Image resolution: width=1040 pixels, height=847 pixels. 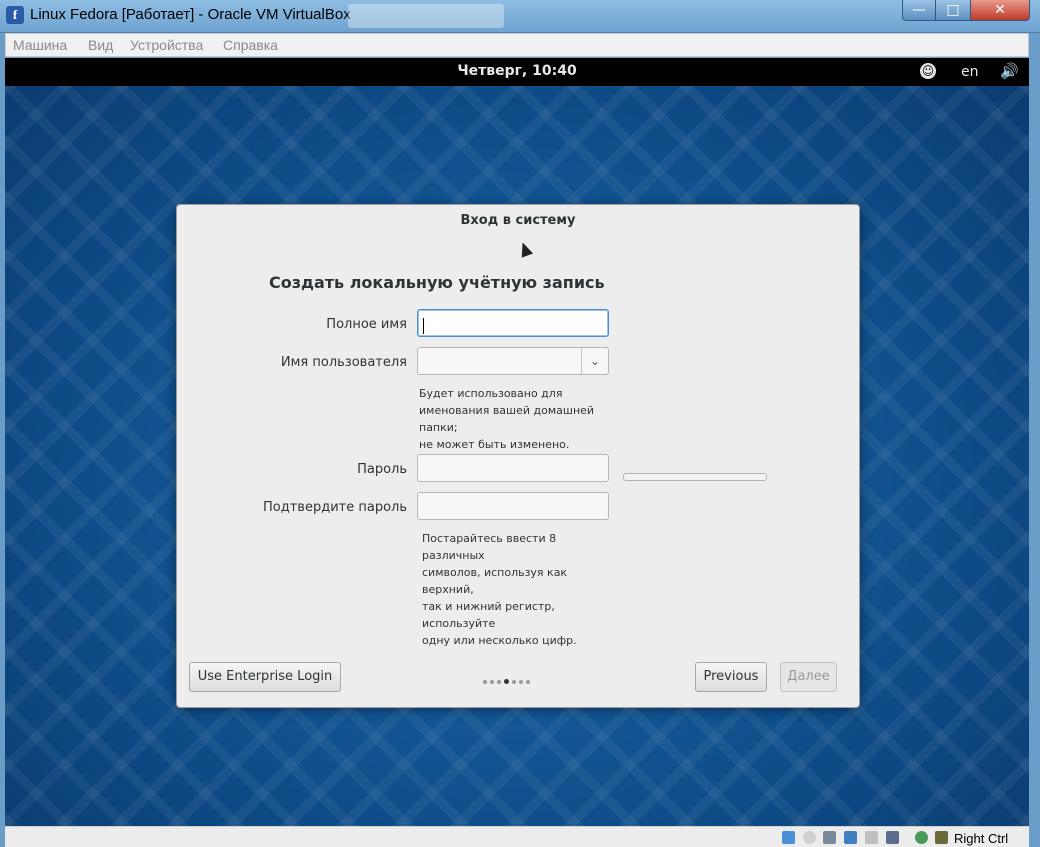 What do you see at coordinates (1009, 71) in the screenshot?
I see `volume-icon: 🔊` at bounding box center [1009, 71].